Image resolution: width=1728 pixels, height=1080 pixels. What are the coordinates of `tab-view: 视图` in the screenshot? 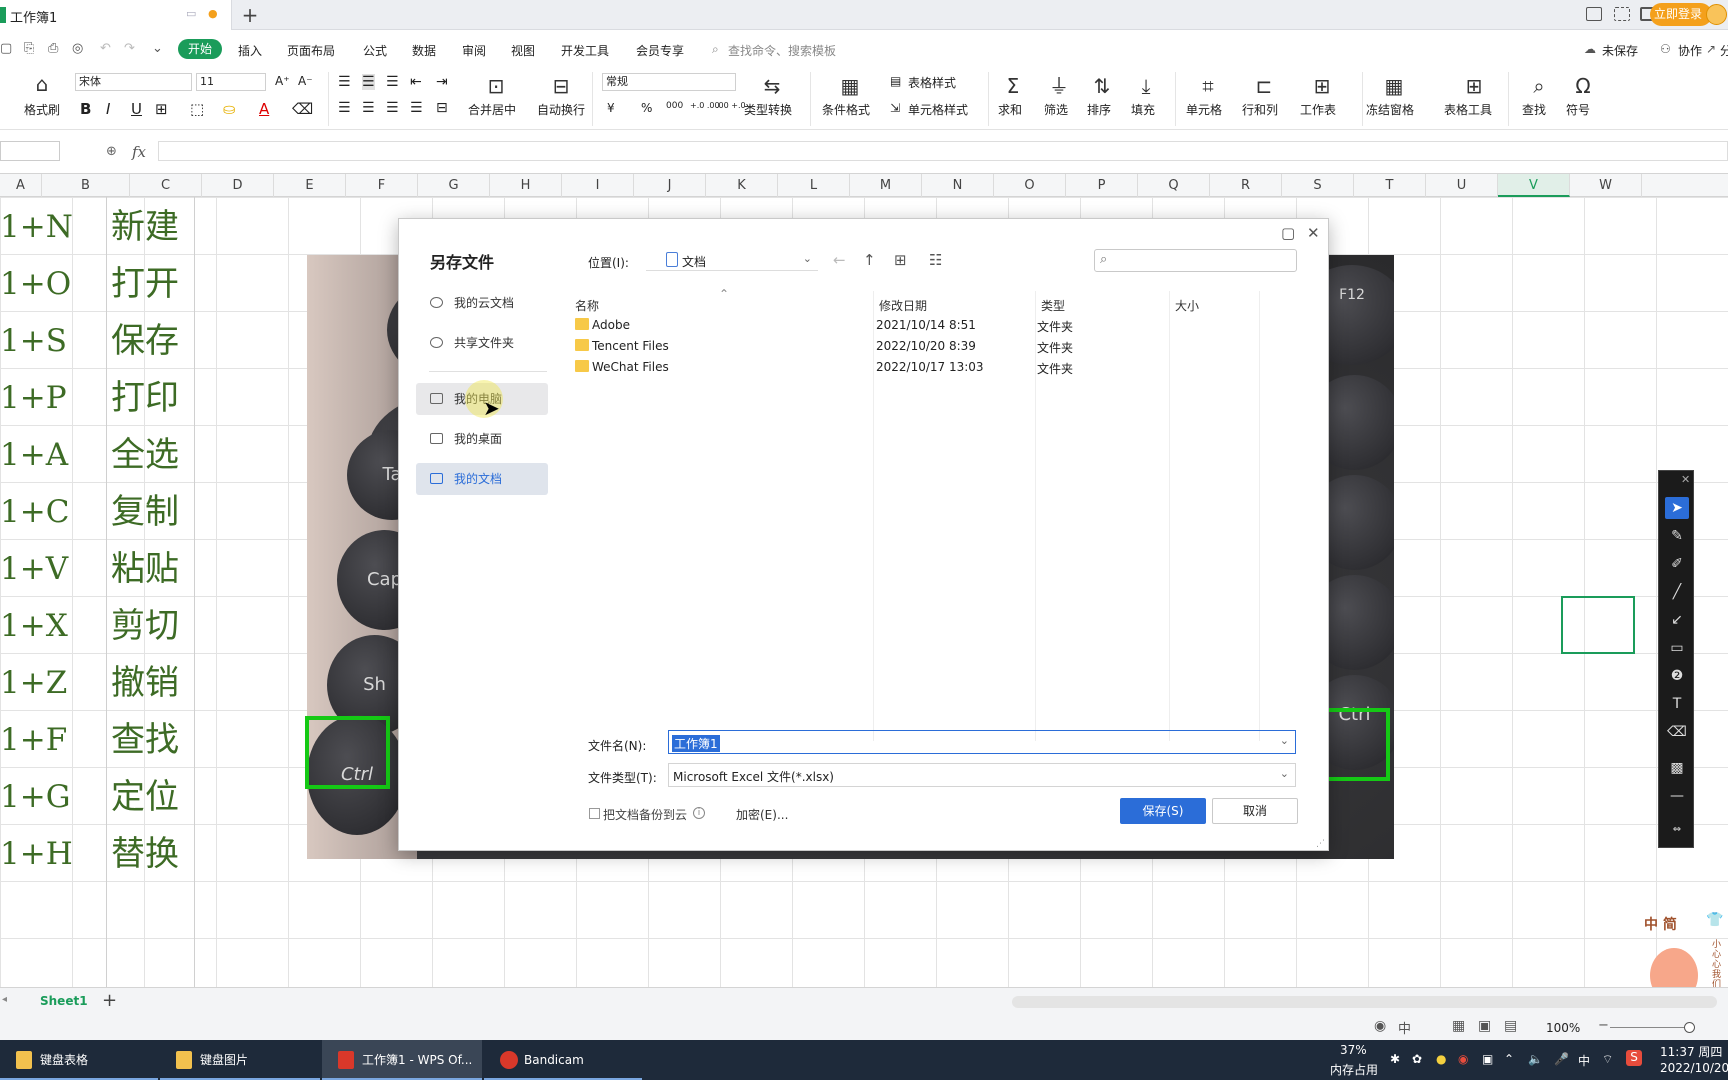 It's located at (523, 50).